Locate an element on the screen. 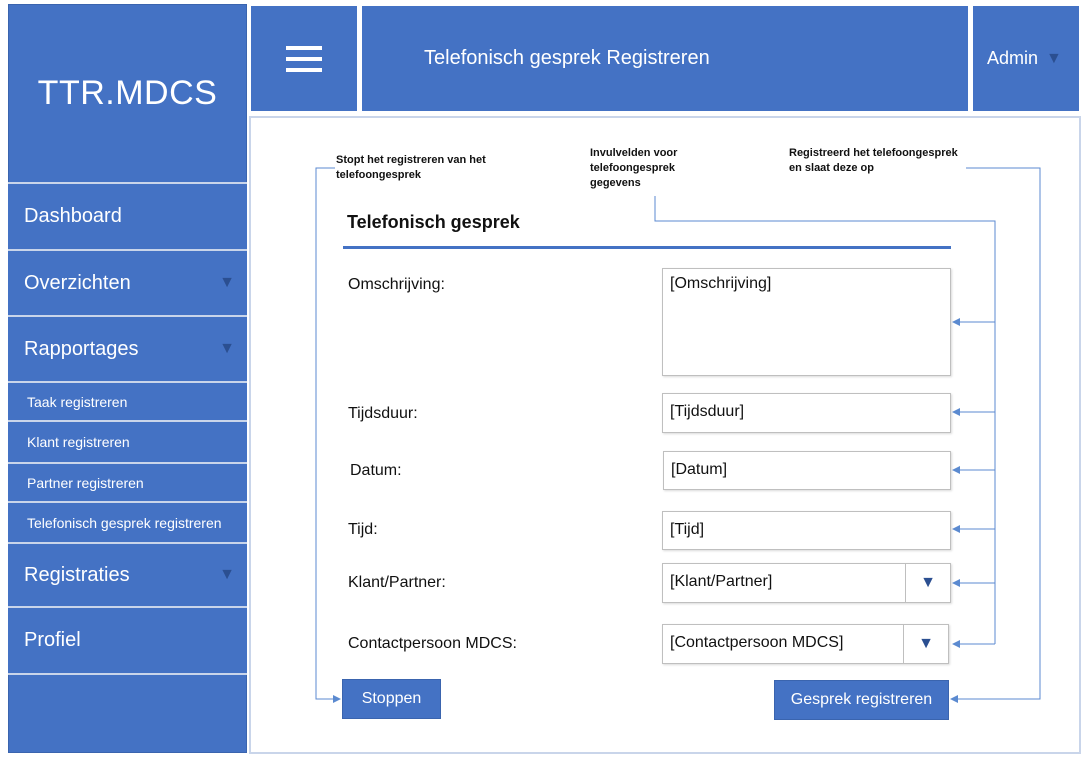 Image resolution: width=1087 pixels, height=762 pixels. omschrijving-field: [Omschrijving] is located at coordinates (806, 322).